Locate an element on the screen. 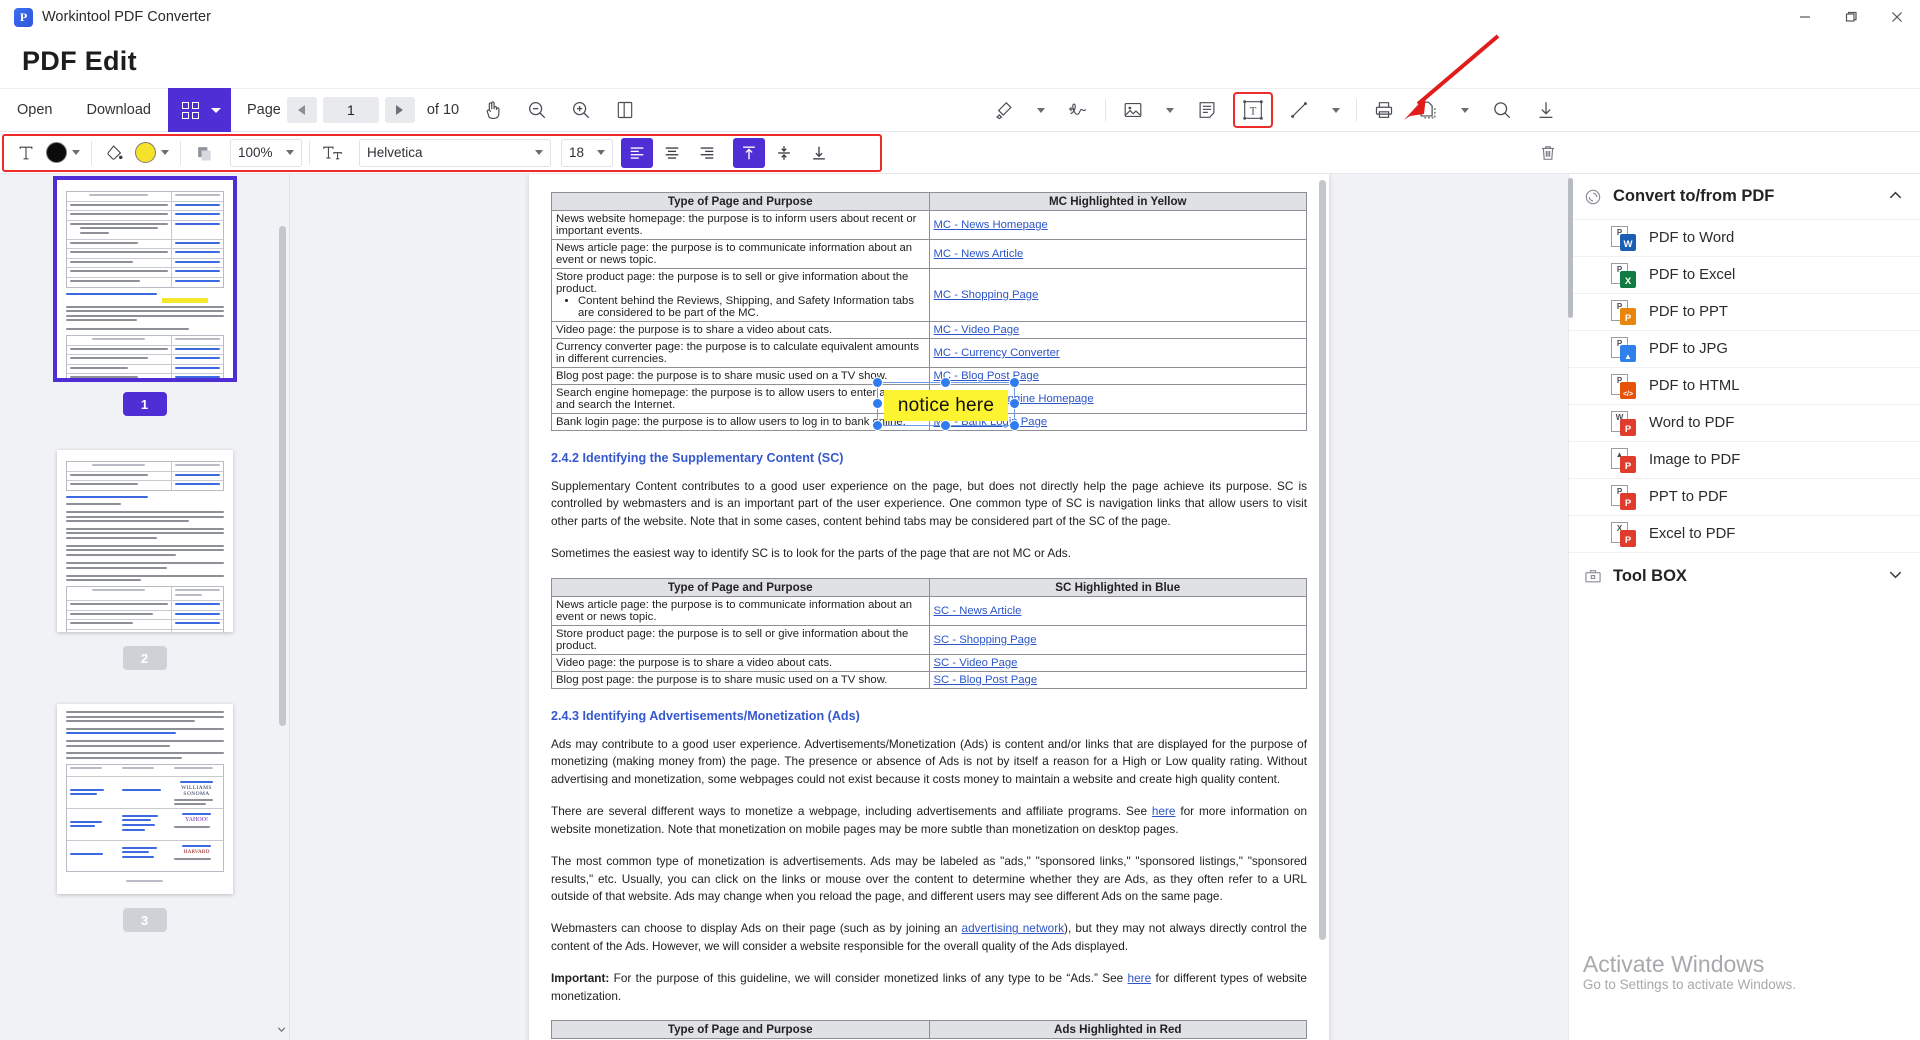 This screenshot has width=1920, height=1040. chevron-up-icon is located at coordinates (1895, 197).